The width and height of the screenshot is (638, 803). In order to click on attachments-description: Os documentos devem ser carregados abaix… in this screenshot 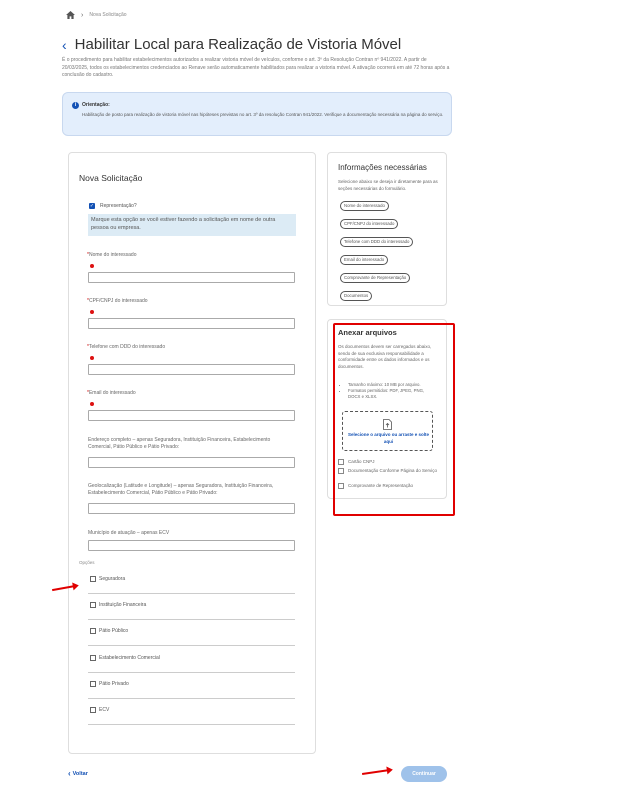, I will do `click(385, 356)`.